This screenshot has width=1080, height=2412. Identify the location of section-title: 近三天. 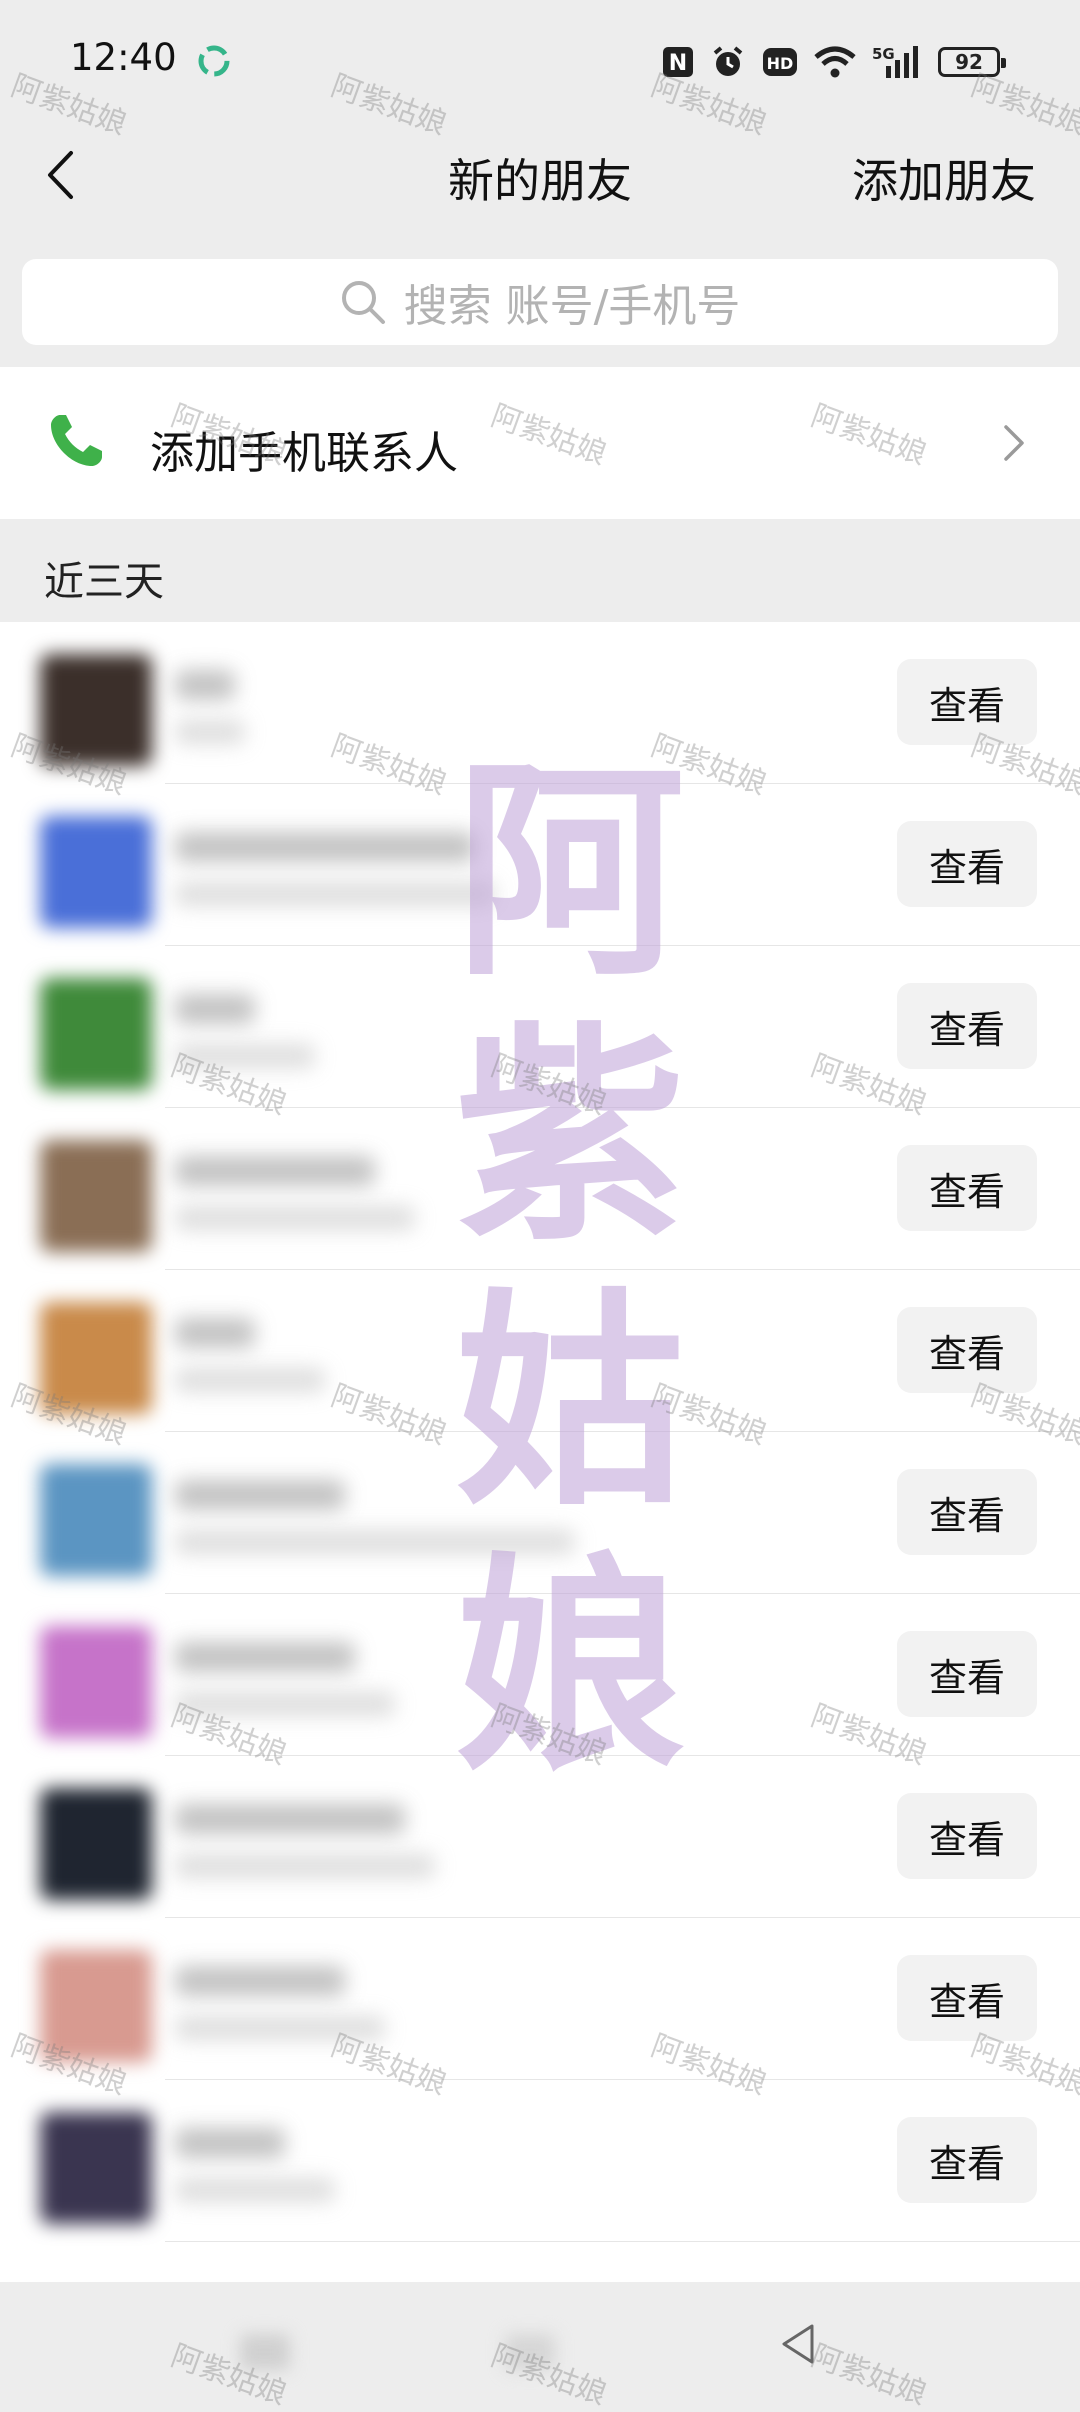
(104, 582).